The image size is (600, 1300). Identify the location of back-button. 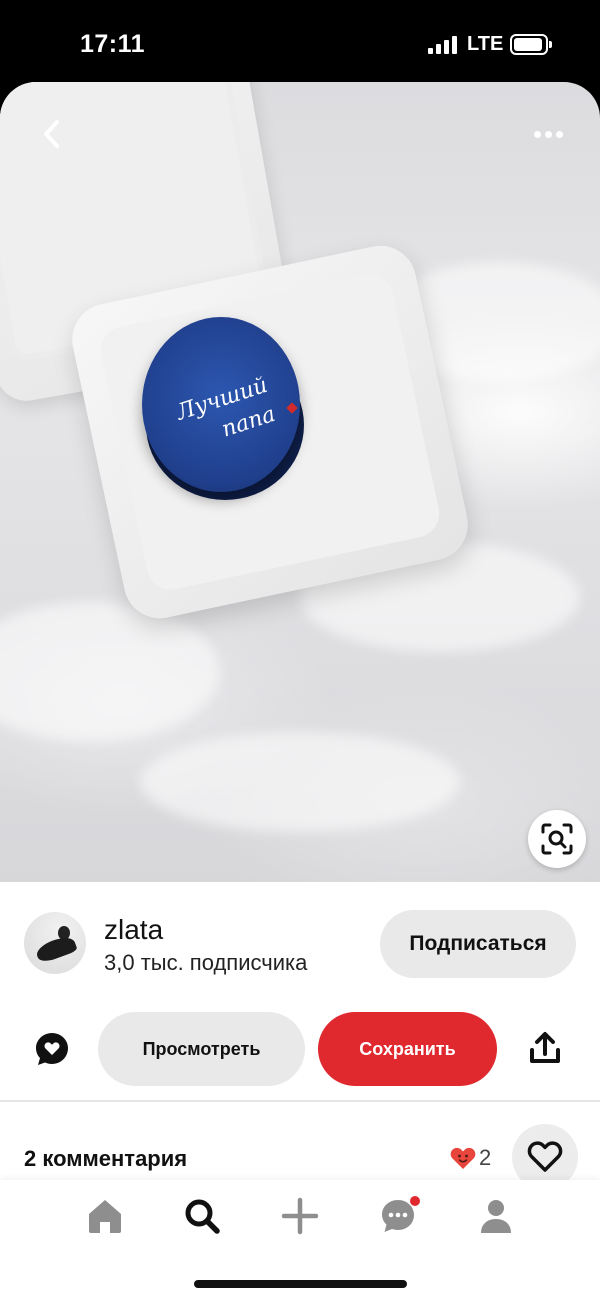
(52, 134).